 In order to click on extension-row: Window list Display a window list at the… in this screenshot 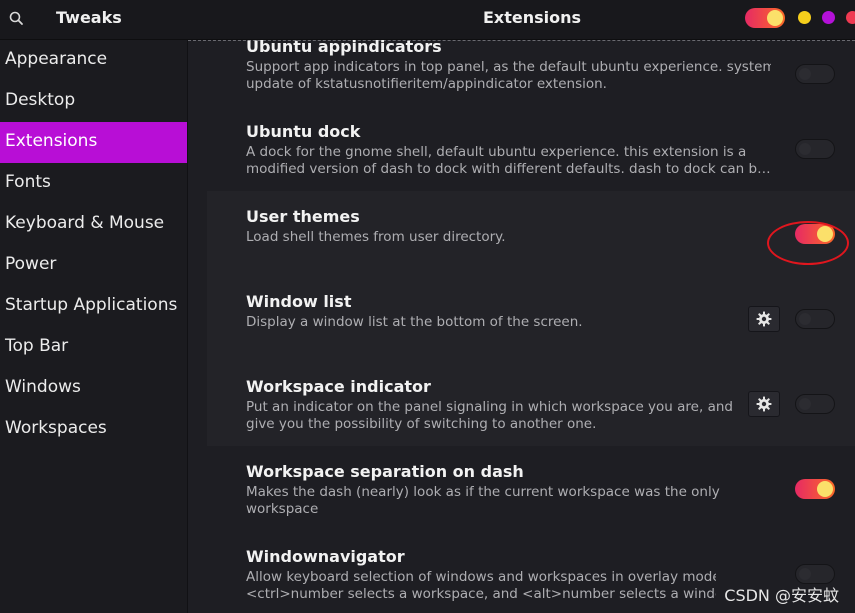, I will do `click(531, 318)`.